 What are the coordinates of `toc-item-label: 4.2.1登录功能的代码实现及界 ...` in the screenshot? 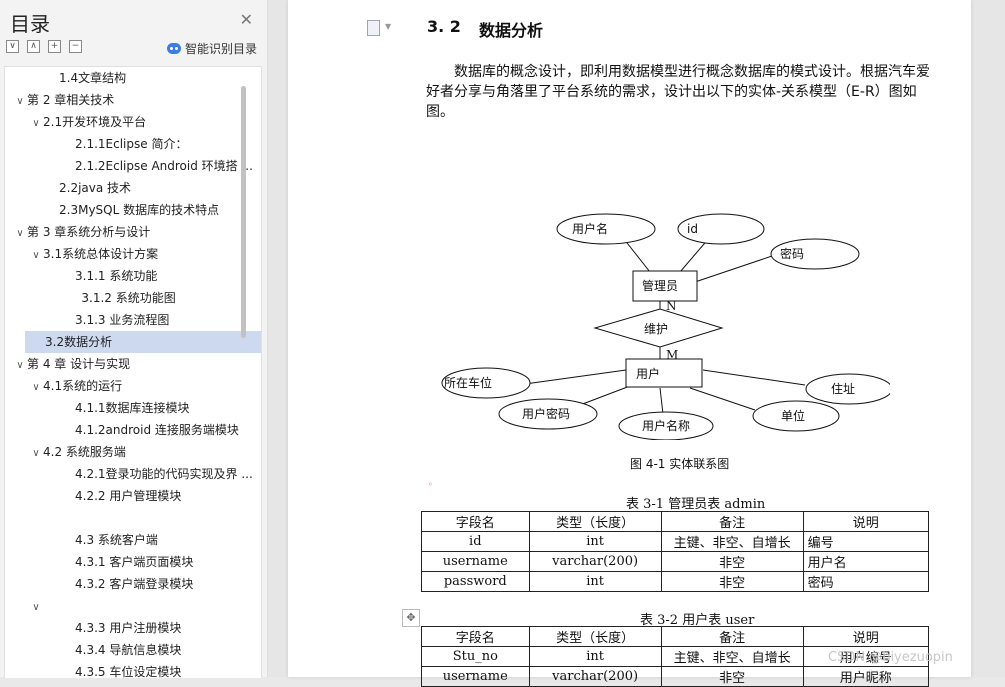 It's located at (164, 474).